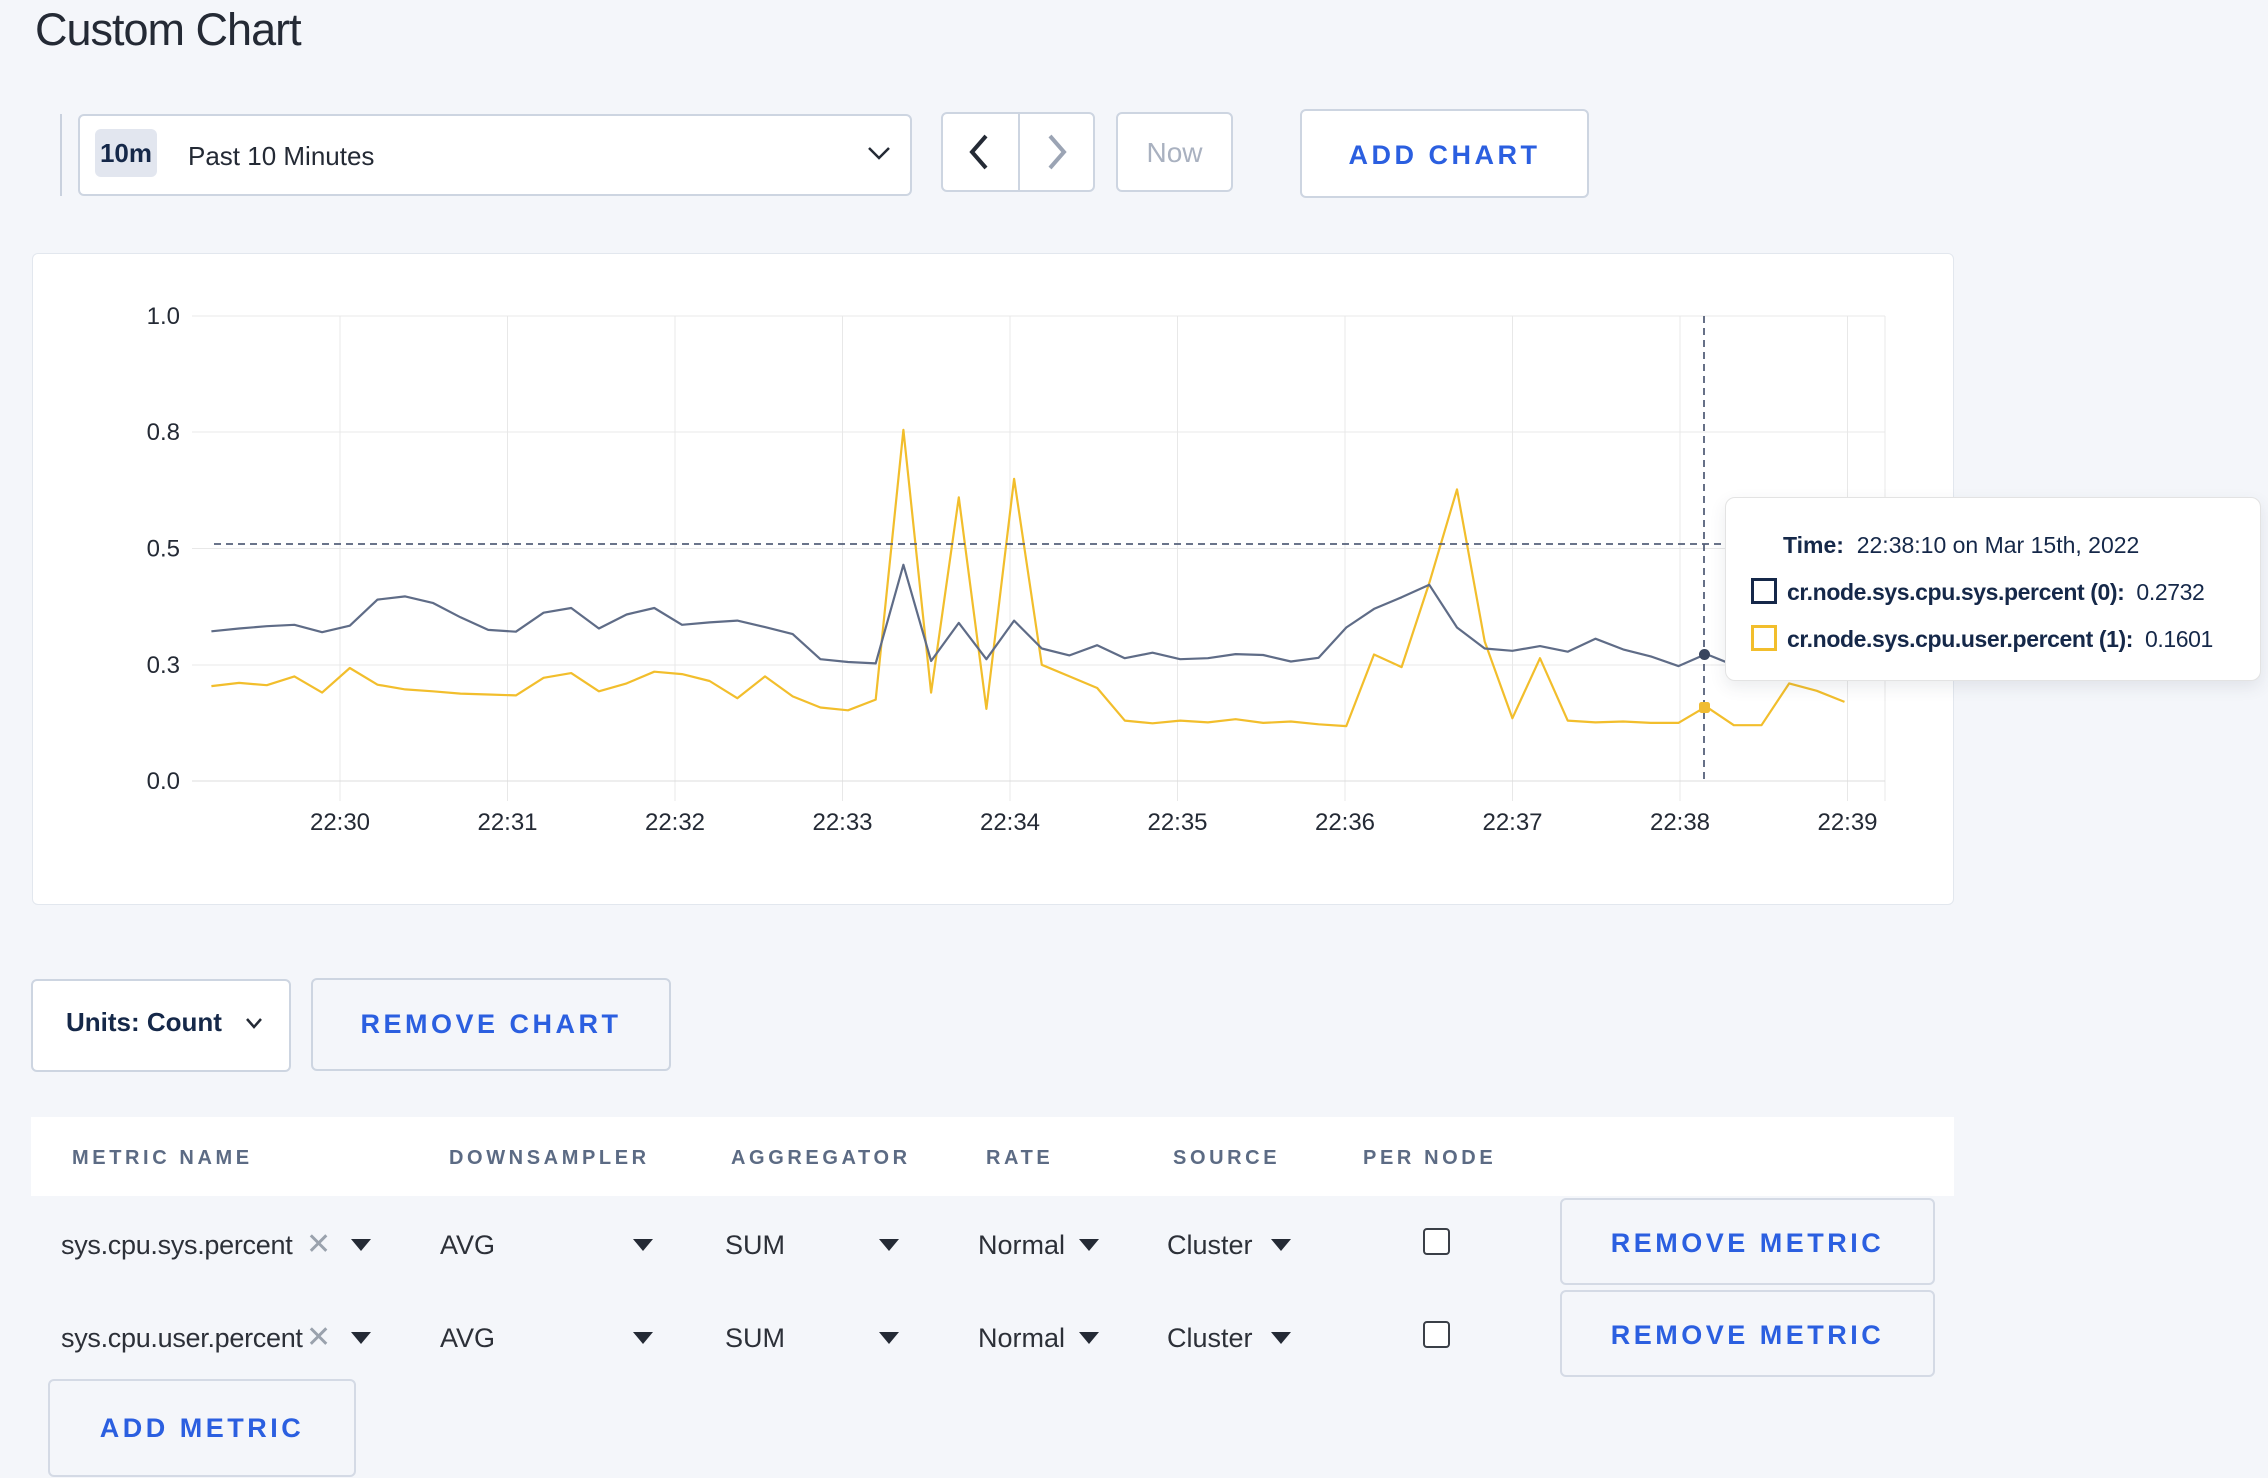 The image size is (2268, 1478). Describe the element at coordinates (163, 781) in the screenshot. I see `svg-text: 0.0` at that location.